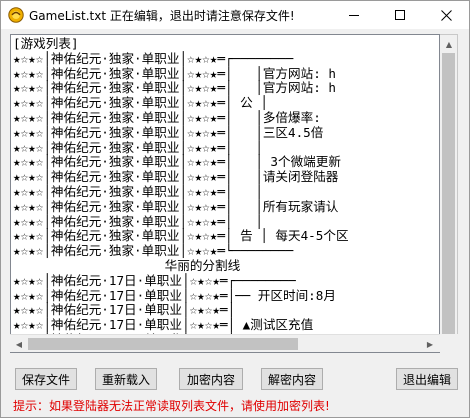 The image size is (470, 418). Describe the element at coordinates (46, 43) in the screenshot. I see `editor-line: [游戏列表]` at that location.